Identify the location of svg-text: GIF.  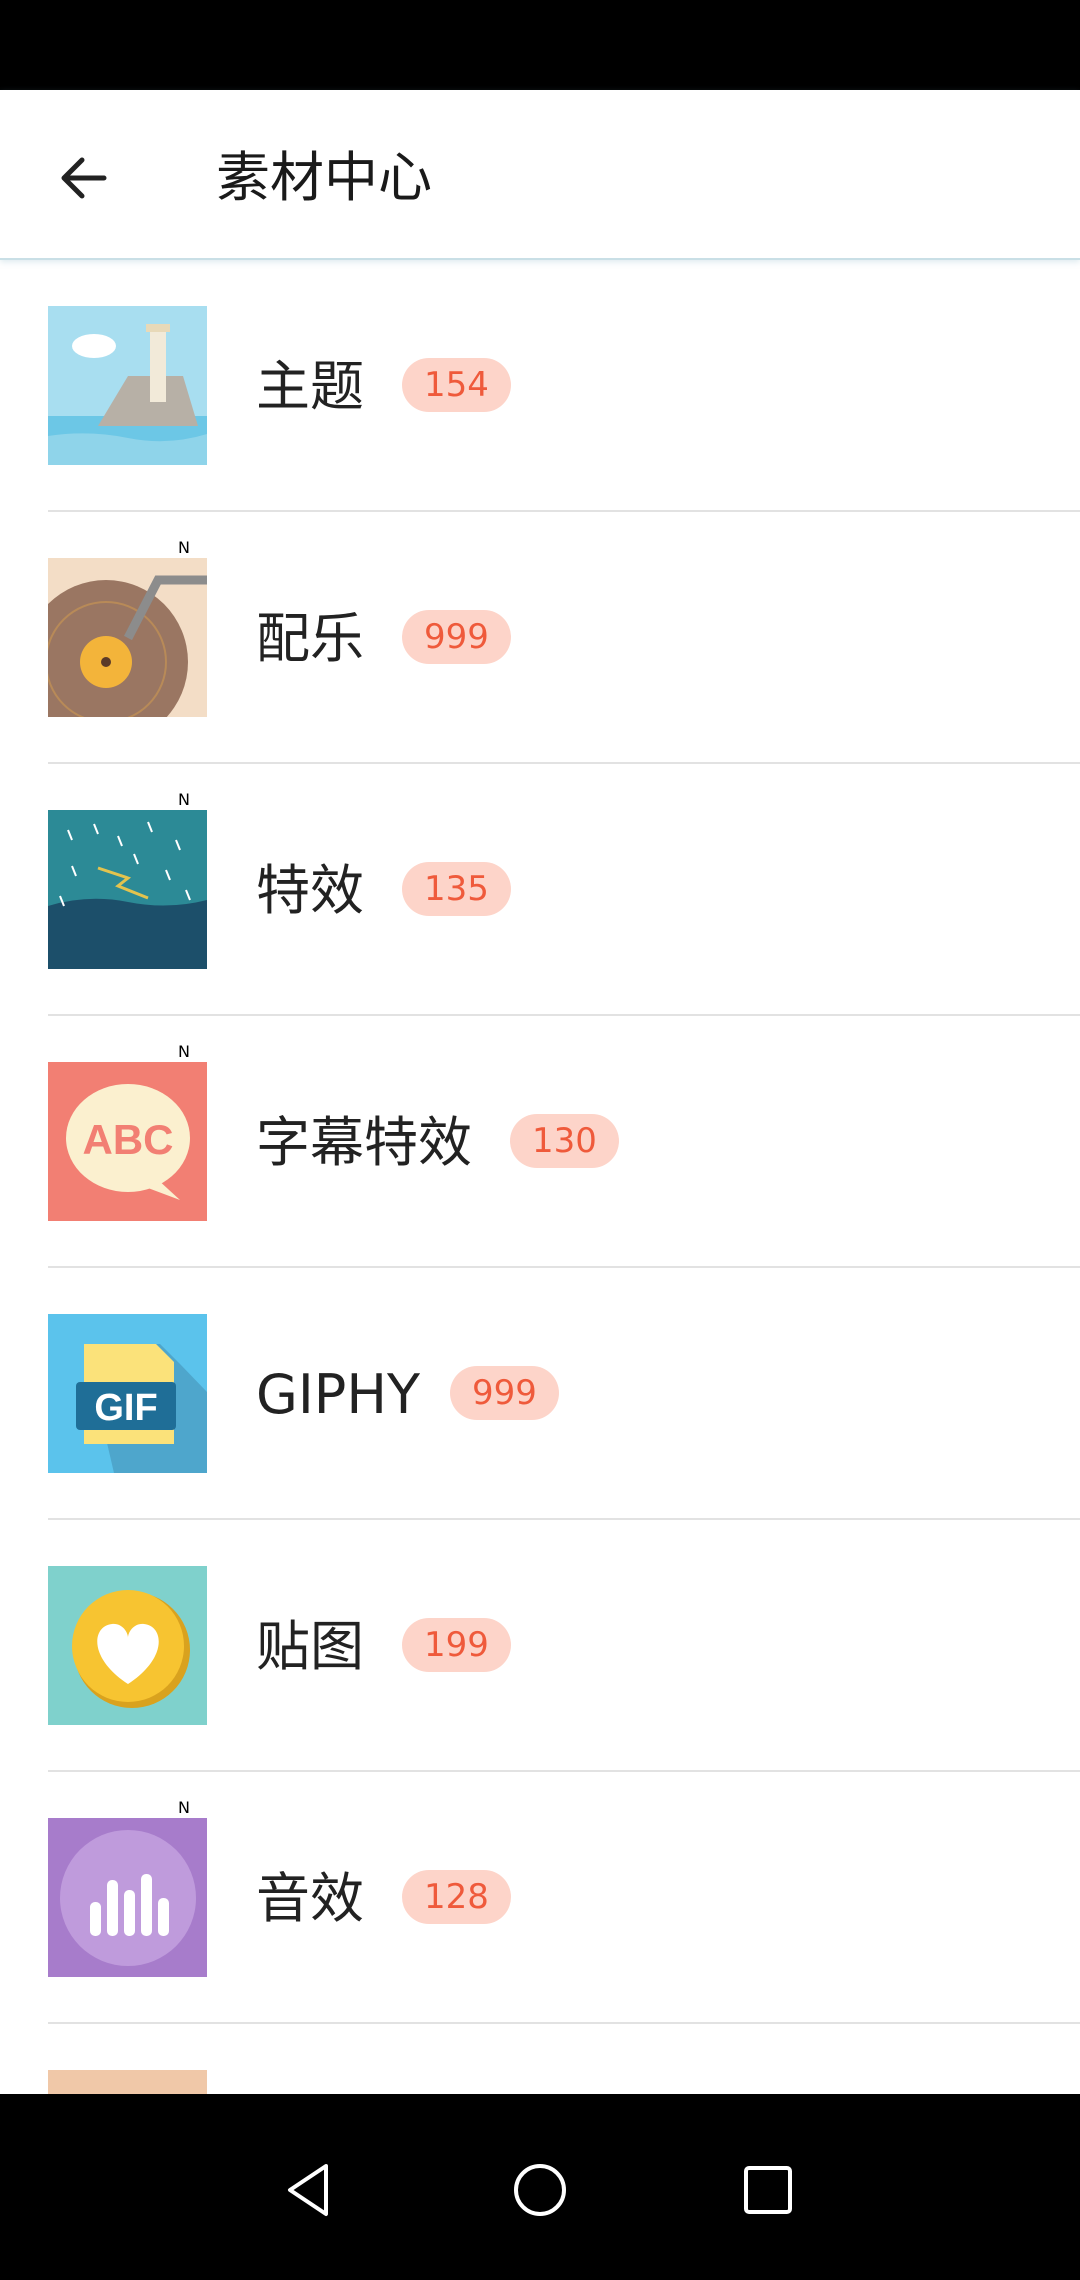
(125, 1408).